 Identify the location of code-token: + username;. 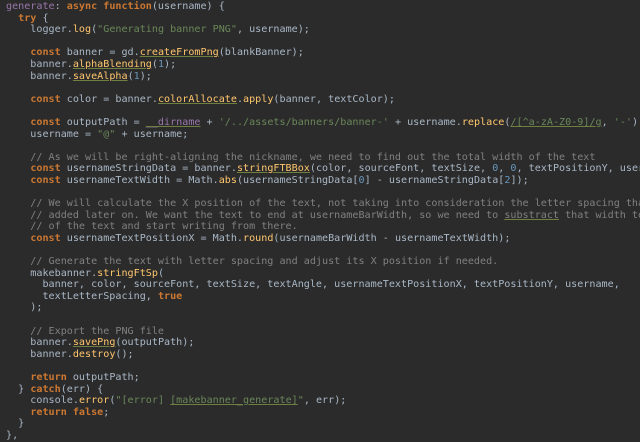
(151, 134).